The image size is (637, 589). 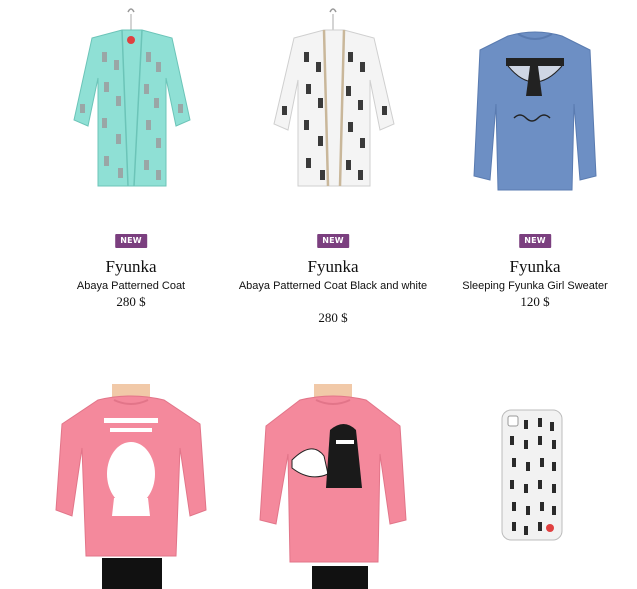 I want to click on product-image-white-coat, so click(x=333, y=100).